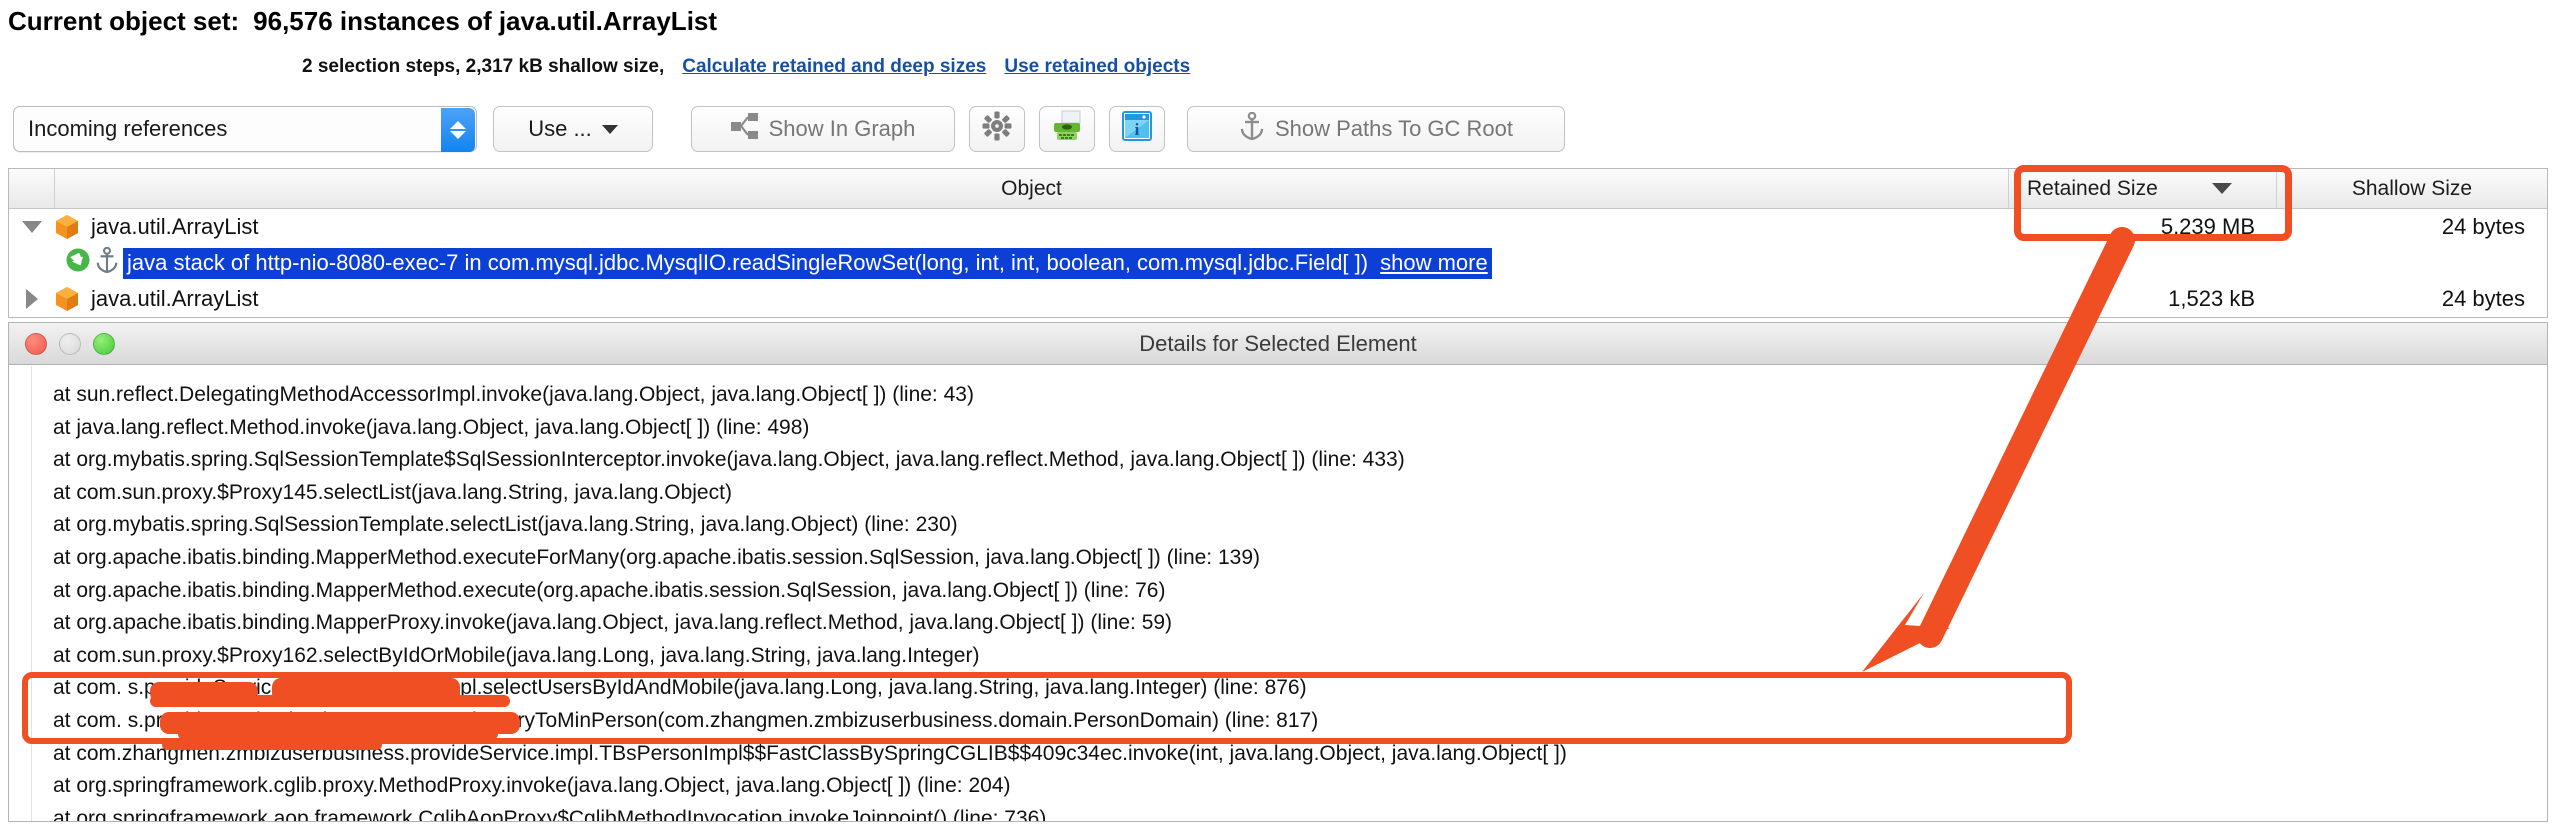 The width and height of the screenshot is (2556, 830). I want to click on column-header-retained-size: Retained Size, so click(2143, 188).